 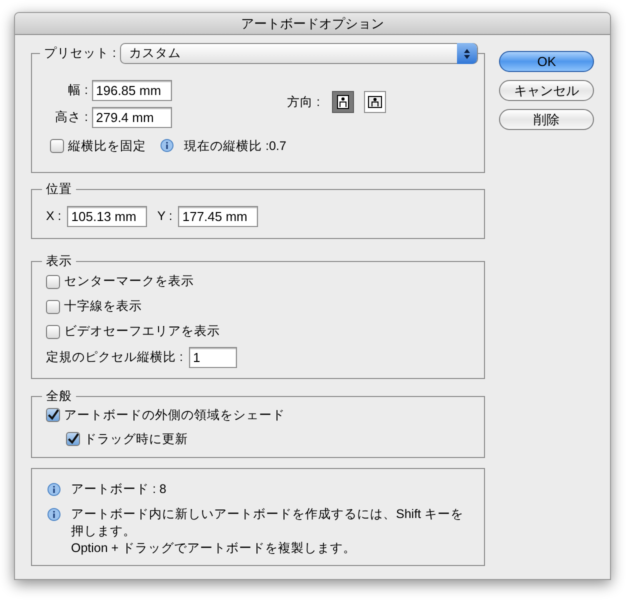 What do you see at coordinates (71, 117) in the screenshot?
I see `height-label: 高さ :` at bounding box center [71, 117].